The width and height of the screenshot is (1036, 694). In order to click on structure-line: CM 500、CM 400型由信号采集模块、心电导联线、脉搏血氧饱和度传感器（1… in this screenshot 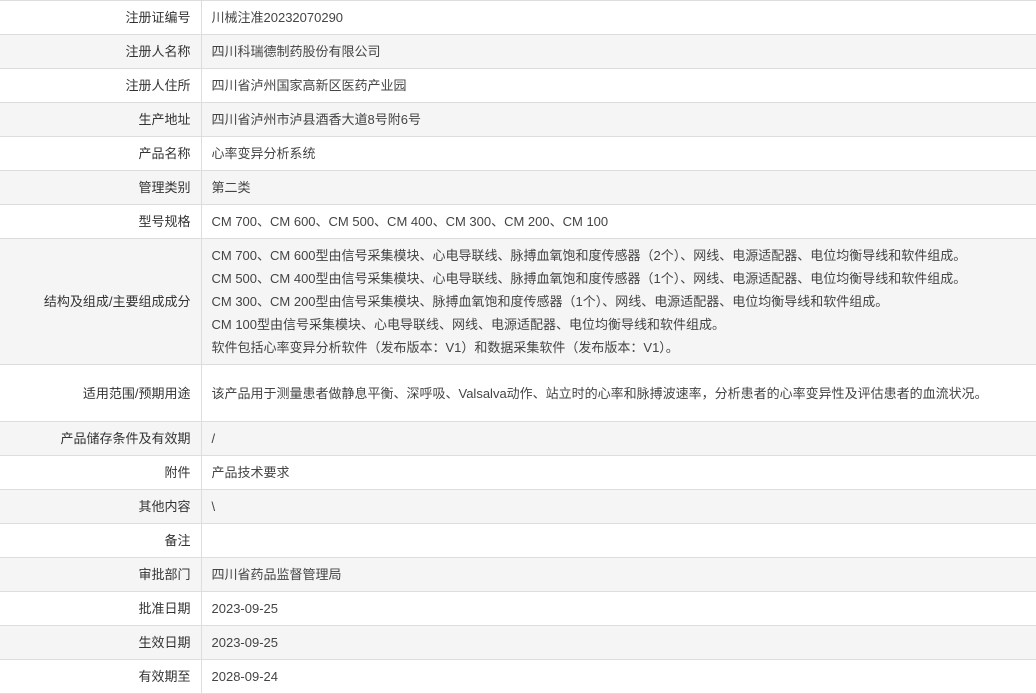, I will do `click(589, 278)`.